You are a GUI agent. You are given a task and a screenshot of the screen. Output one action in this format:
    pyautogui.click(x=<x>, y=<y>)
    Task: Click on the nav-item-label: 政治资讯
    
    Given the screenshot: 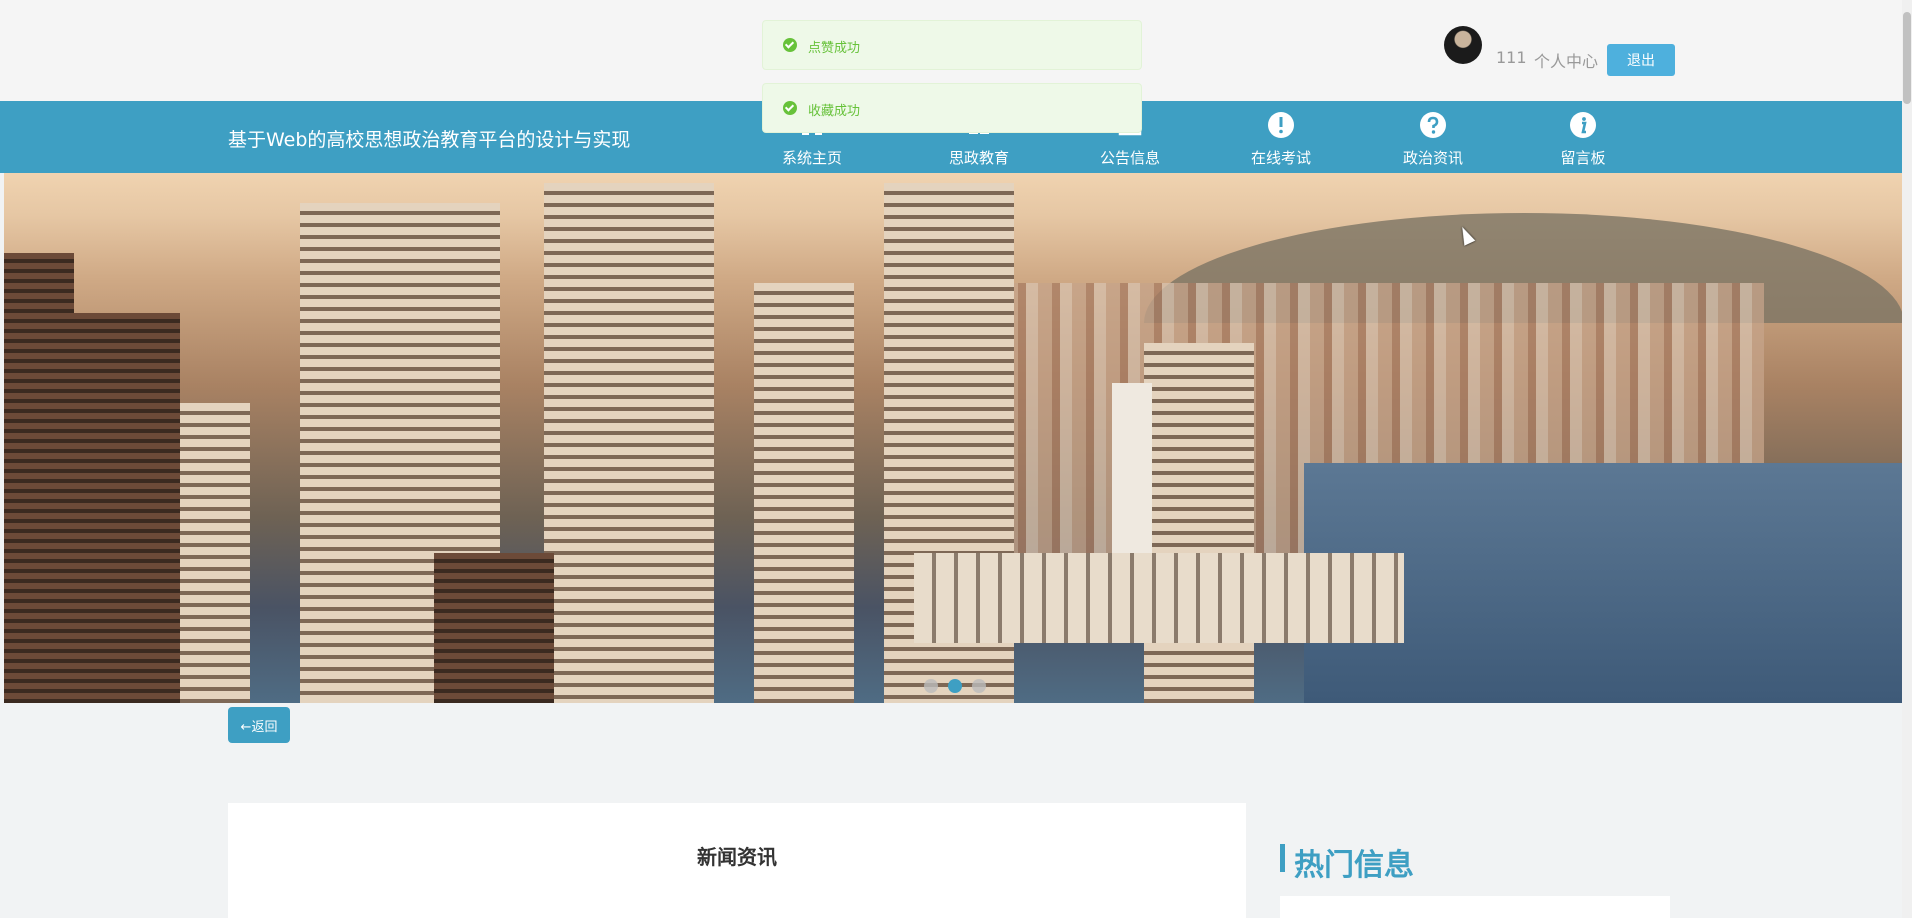 What is the action you would take?
    pyautogui.click(x=1432, y=158)
    